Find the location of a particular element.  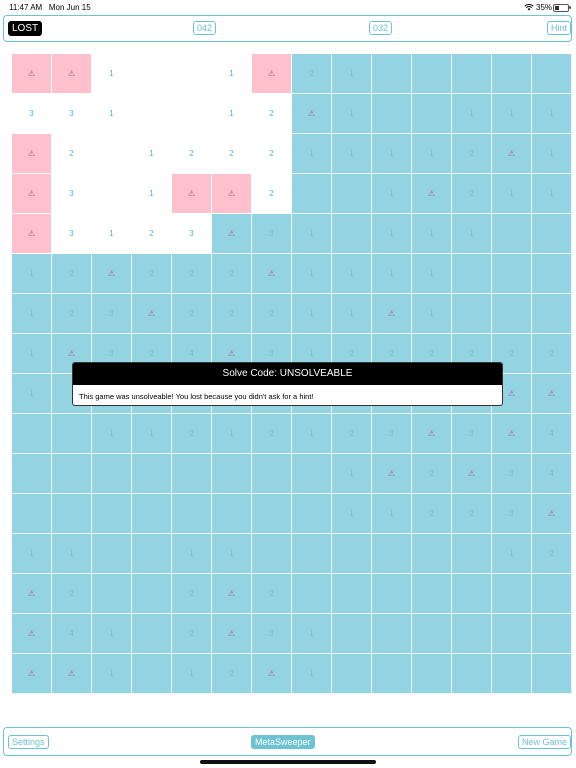

app-title-button: MetaSweeper is located at coordinates (283, 742).